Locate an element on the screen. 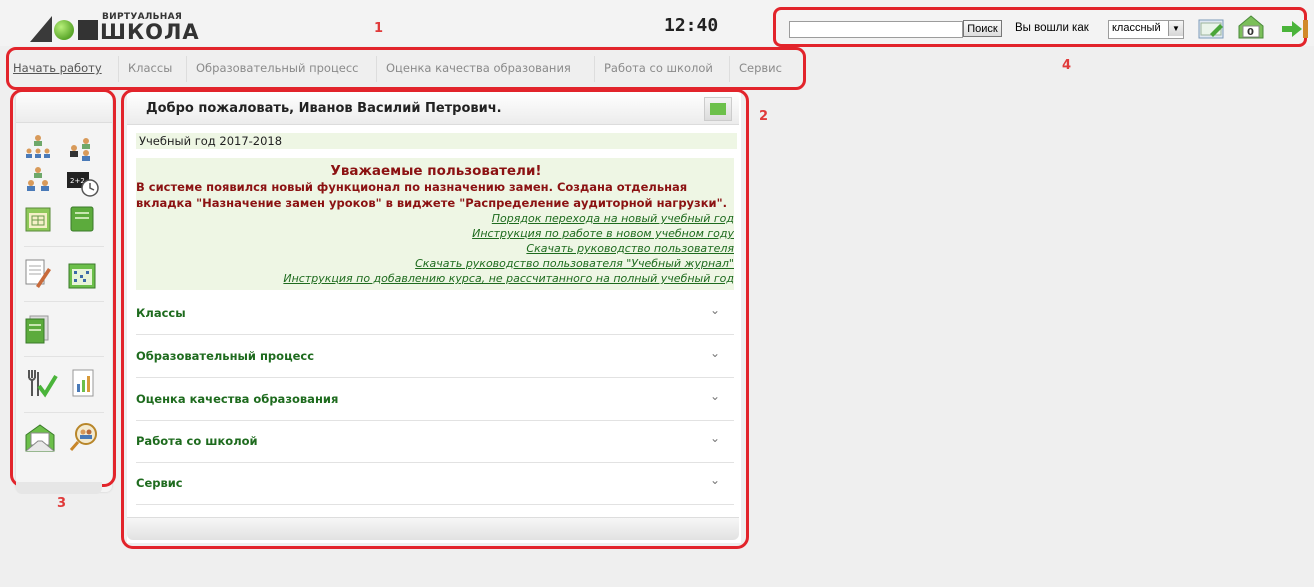 This screenshot has height=587, width=1314. inbox-badge-icon: 0 is located at coordinates (1251, 26).